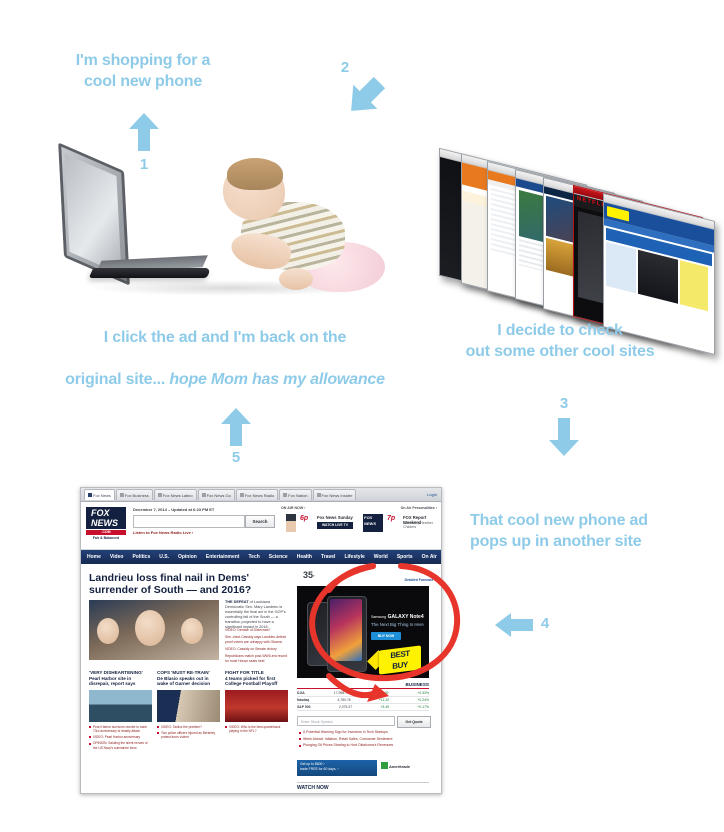 This screenshot has height=832, width=724. Describe the element at coordinates (237, 602) in the screenshot. I see `lede-bold: THE DEFEAT` at that location.